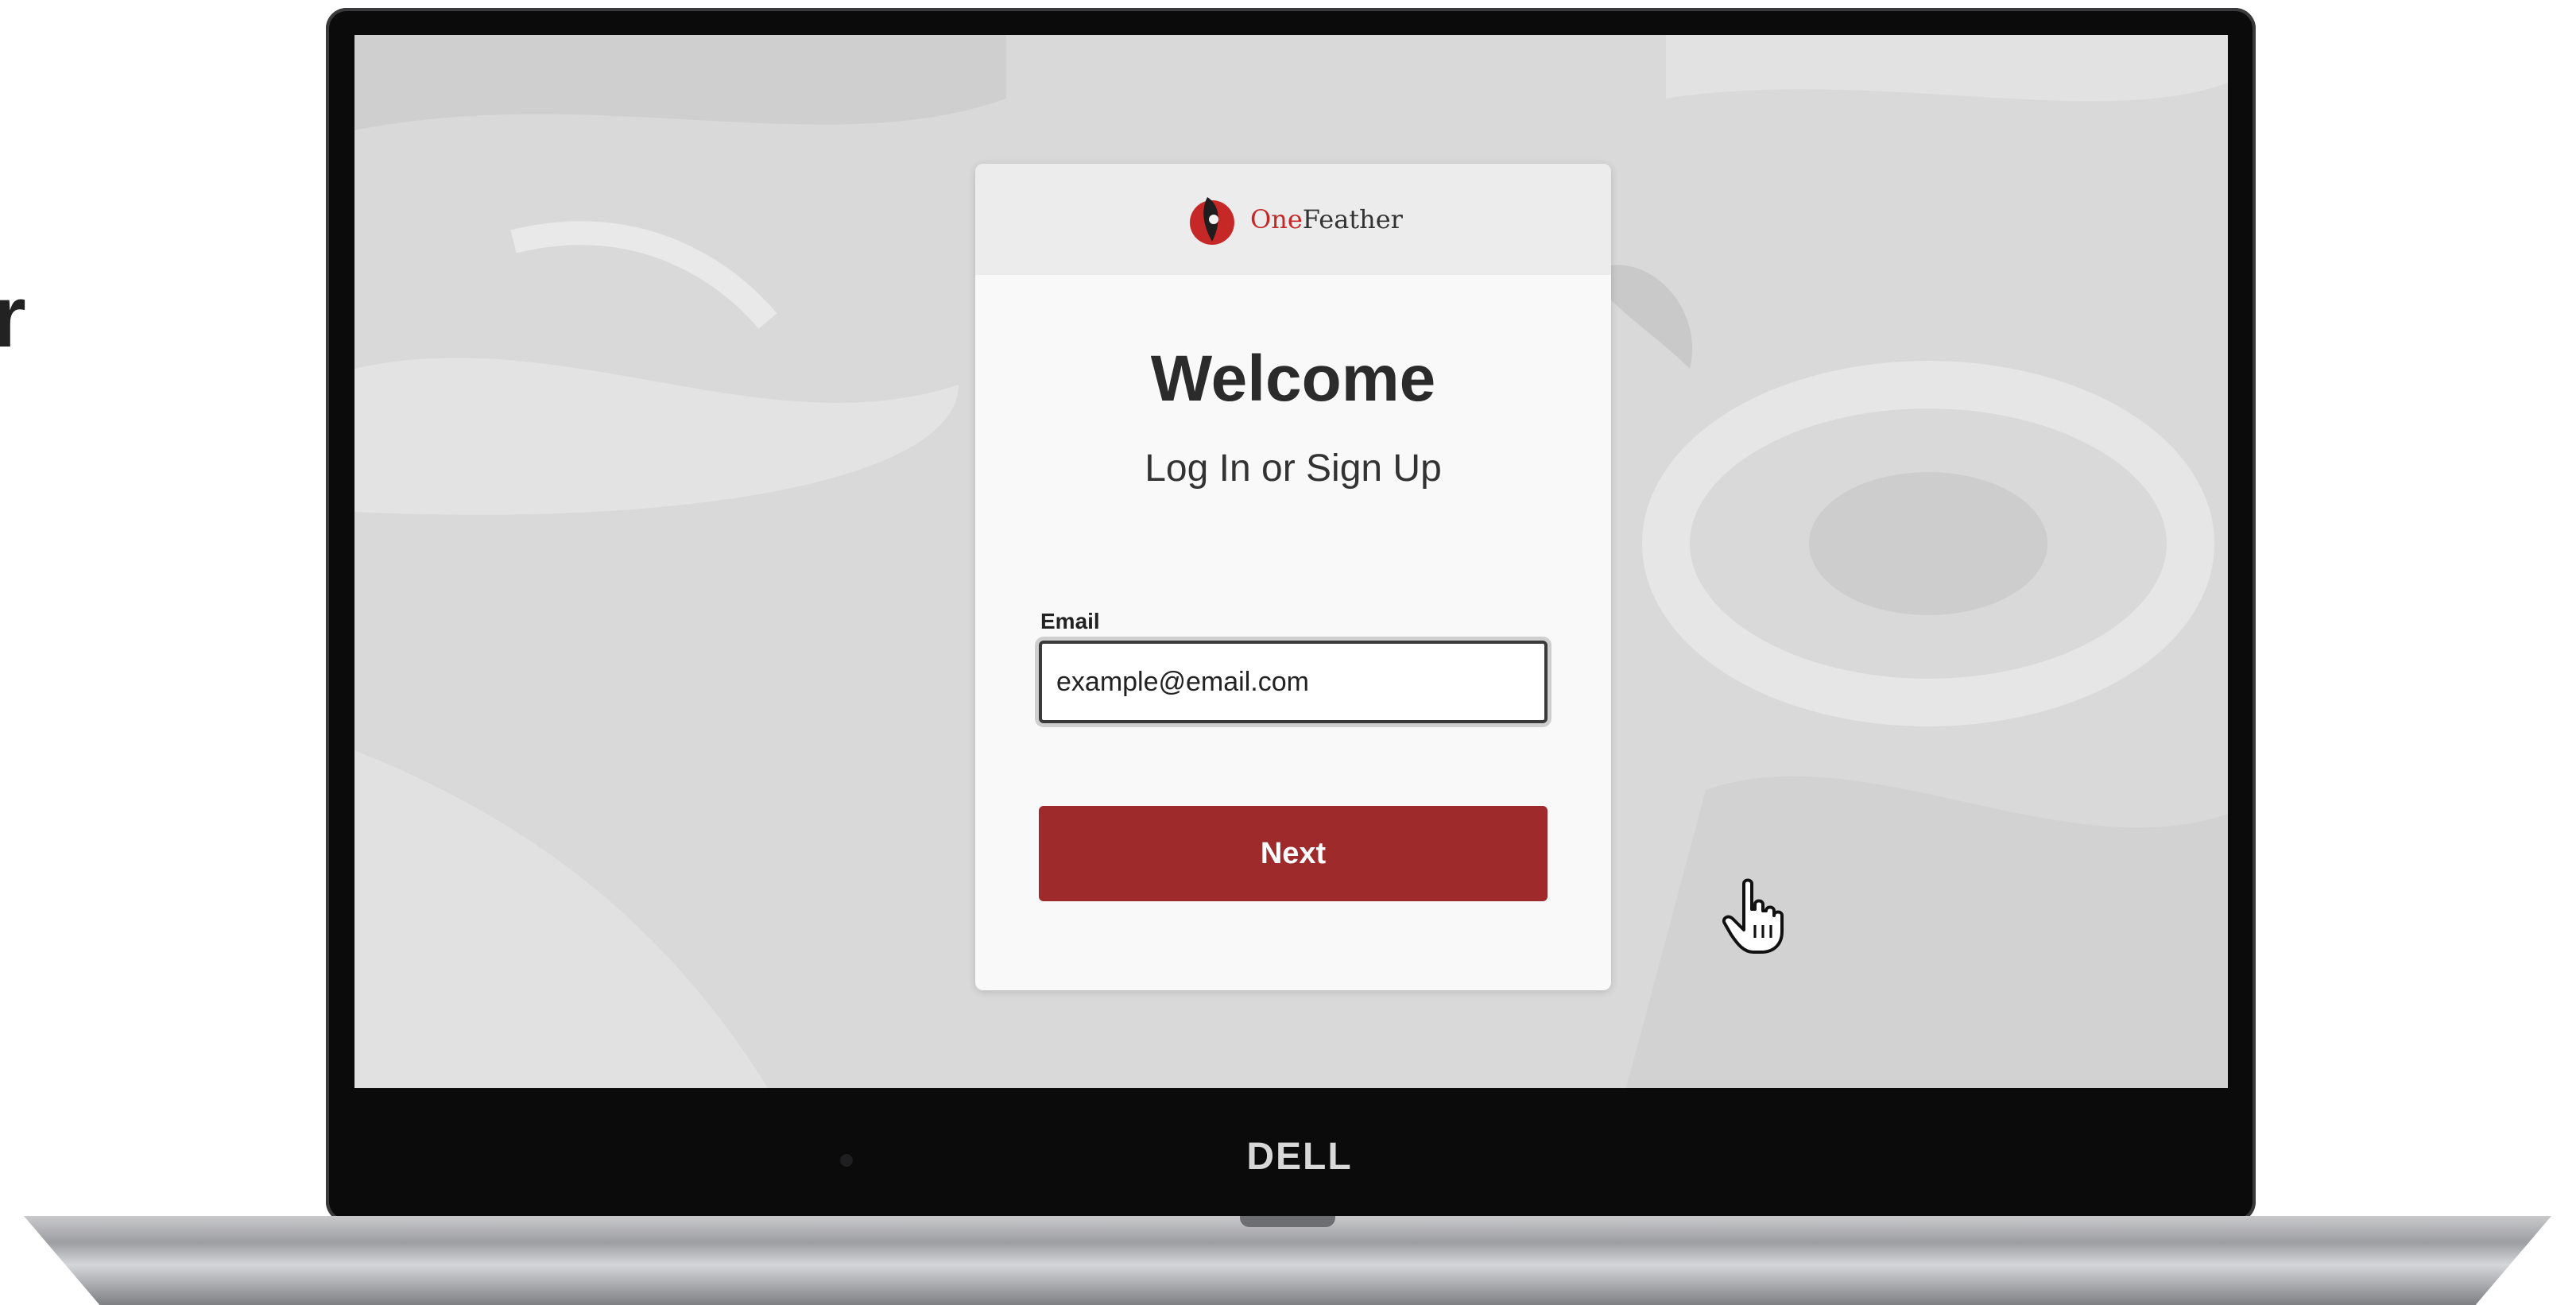 Image resolution: width=2576 pixels, height=1305 pixels. Describe the element at coordinates (1070, 621) in the screenshot. I see `email-label: Email` at that location.